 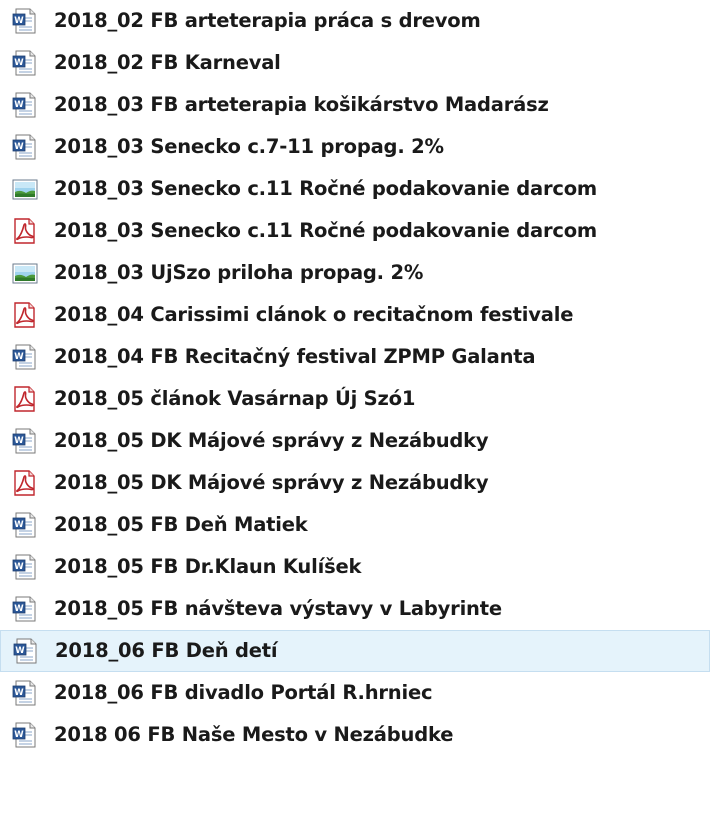 I want to click on file-list-item: 2018_05 článok Vasárnap Új Szó1, so click(x=355, y=399).